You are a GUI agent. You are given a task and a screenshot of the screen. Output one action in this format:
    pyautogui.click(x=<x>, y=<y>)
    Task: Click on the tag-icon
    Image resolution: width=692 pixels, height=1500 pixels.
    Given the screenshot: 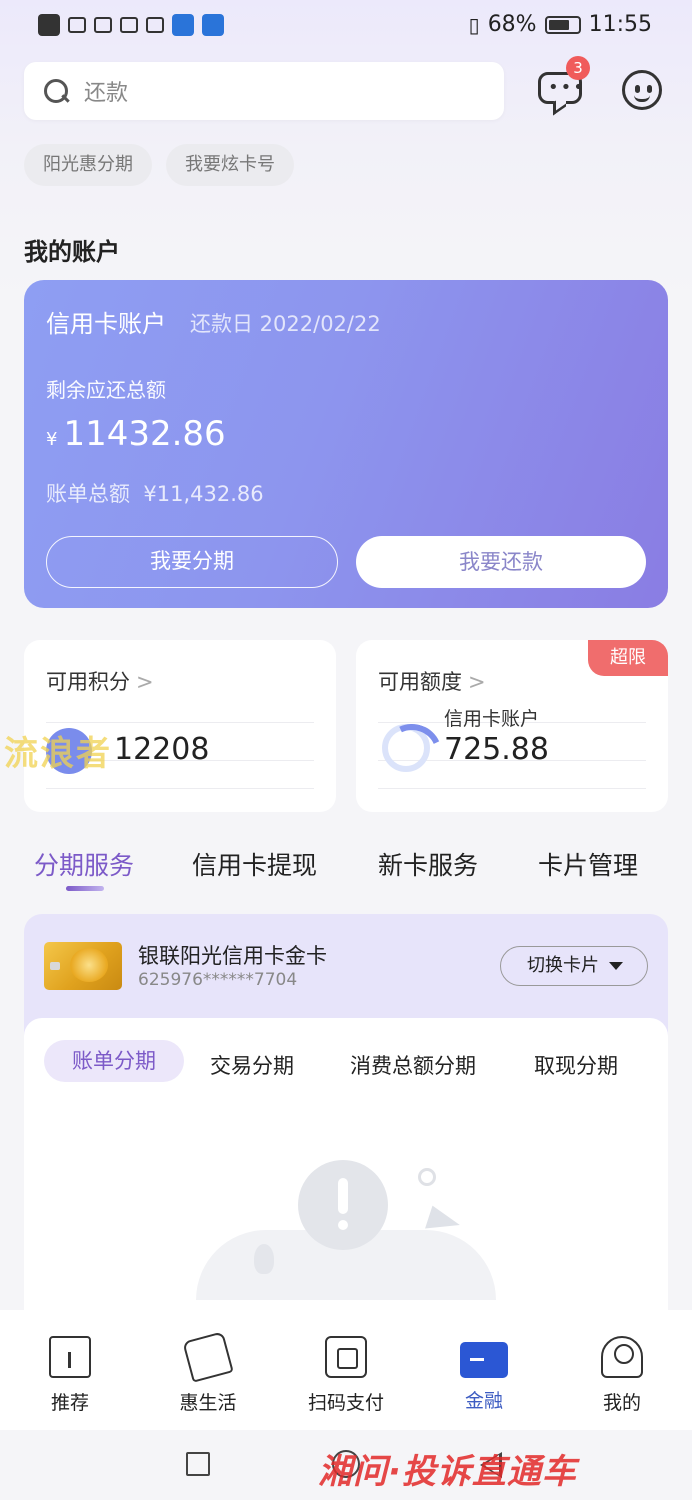 What is the action you would take?
    pyautogui.click(x=208, y=1357)
    